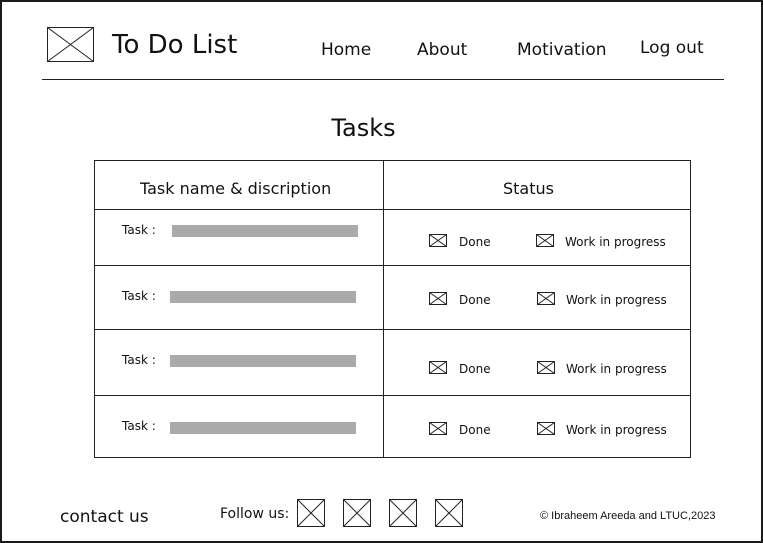 Image resolution: width=763 pixels, height=543 pixels. What do you see at coordinates (236, 188) in the screenshot?
I see `column-header-task-name: Task name & discription` at bounding box center [236, 188].